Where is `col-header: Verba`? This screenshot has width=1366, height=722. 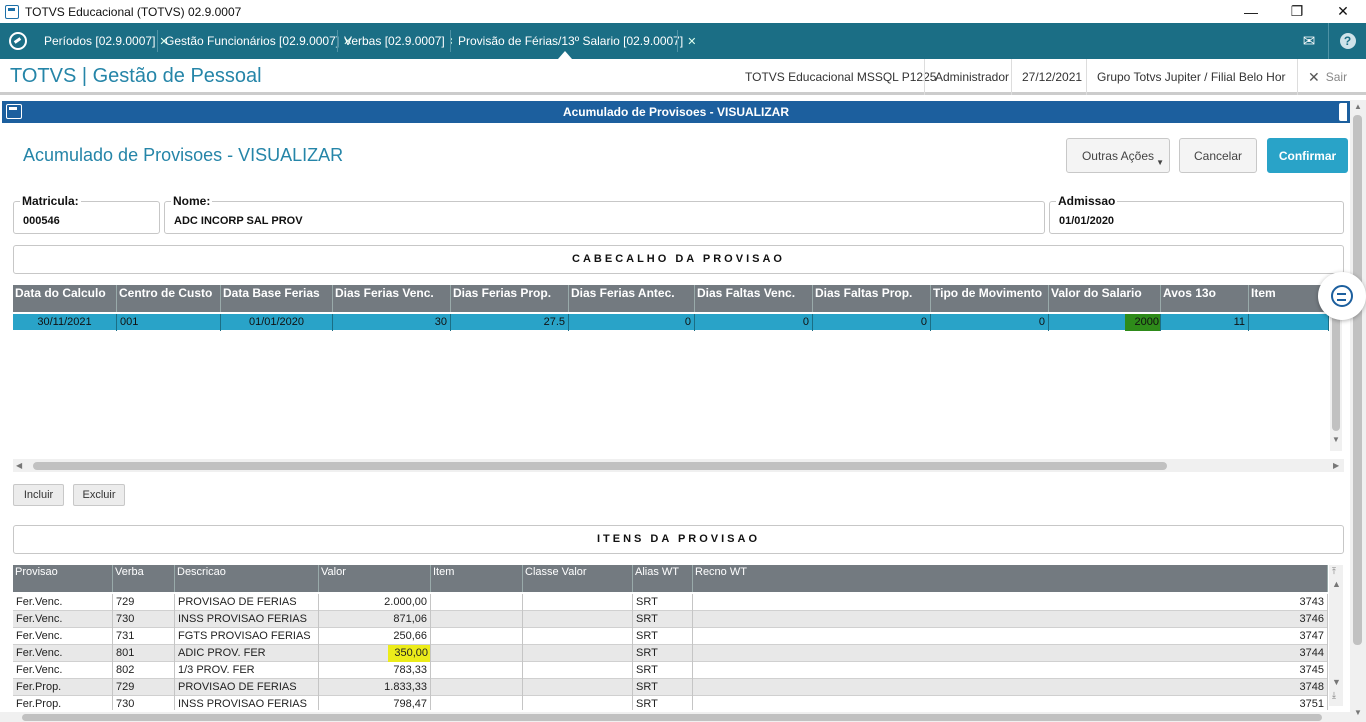 col-header: Verba is located at coordinates (144, 578).